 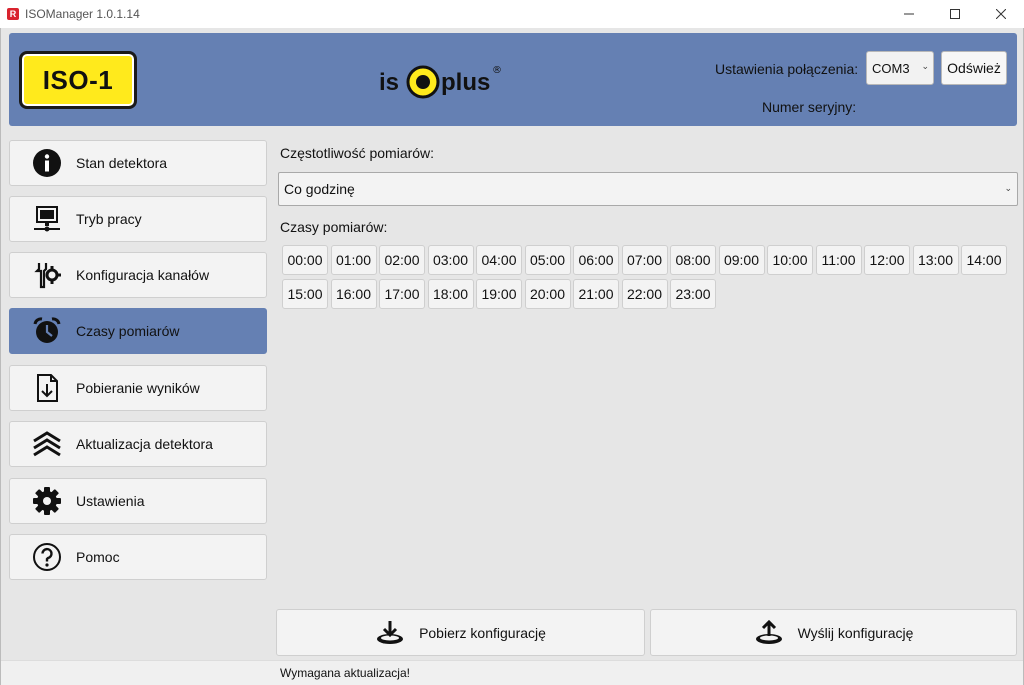 I want to click on tools-icon, so click(x=47, y=275).